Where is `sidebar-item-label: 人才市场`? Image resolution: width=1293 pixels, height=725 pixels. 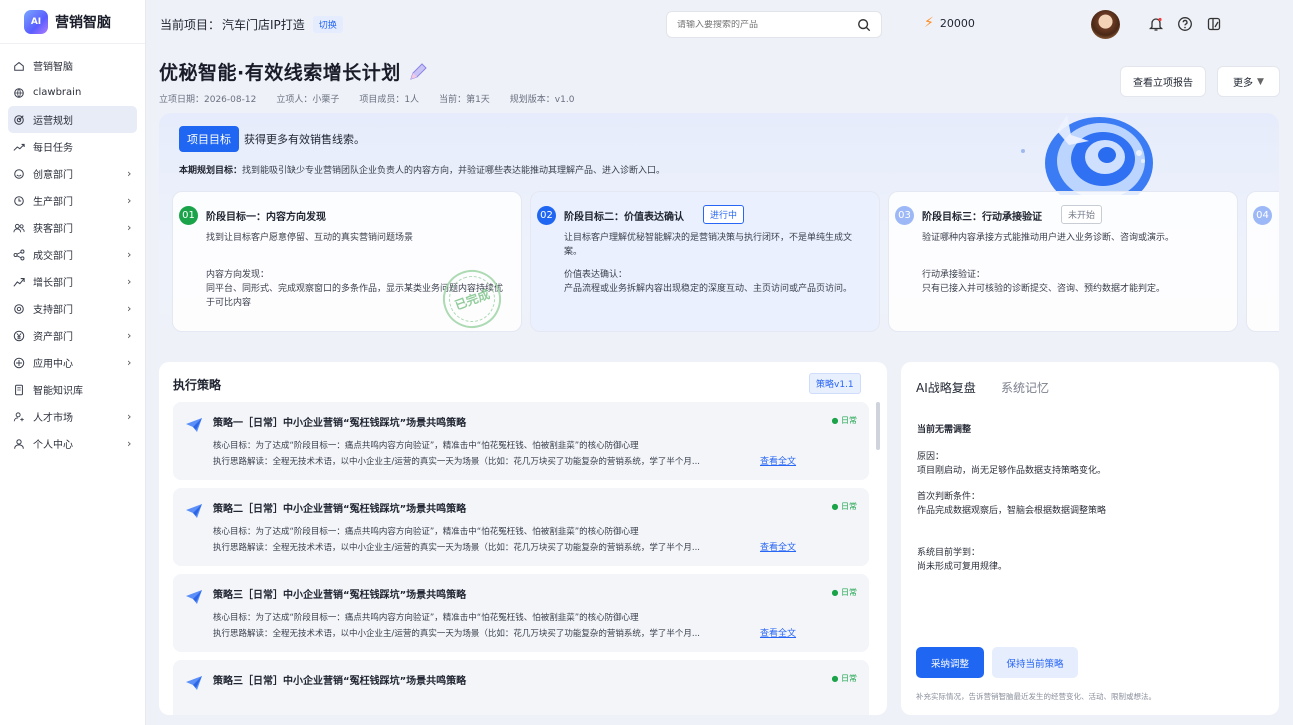
sidebar-item-label: 人才市场 is located at coordinates (53, 418).